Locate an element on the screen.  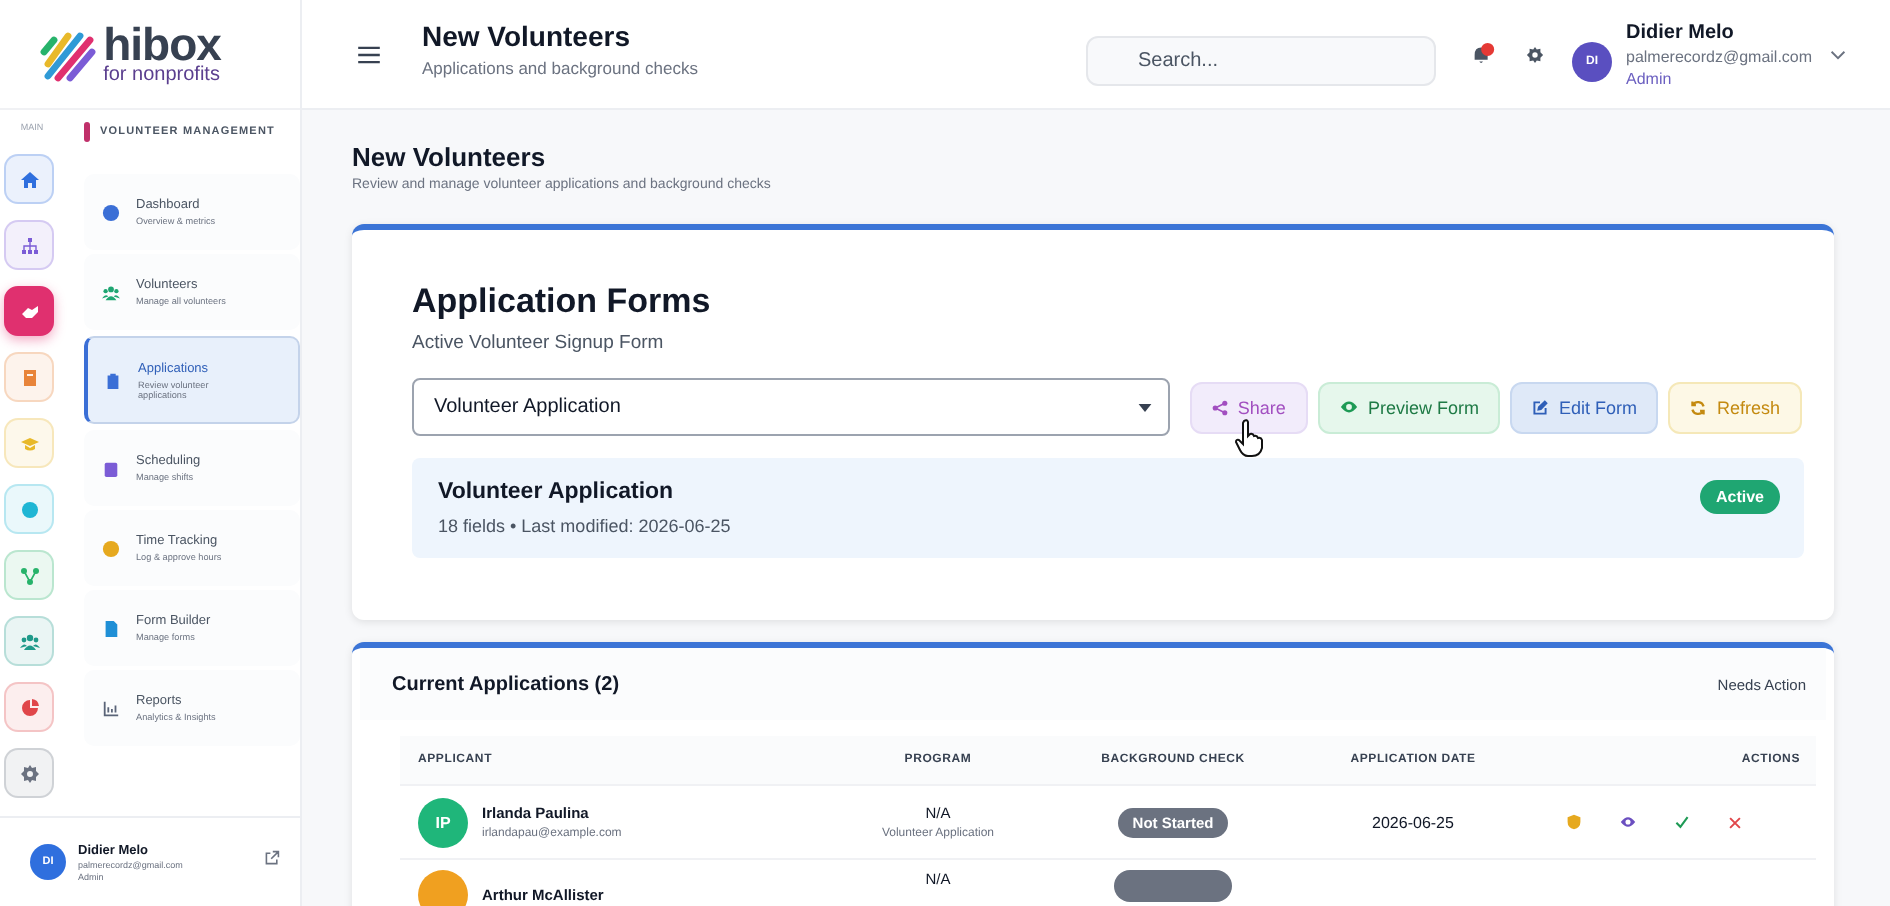
close-icon is located at coordinates (1735, 822).